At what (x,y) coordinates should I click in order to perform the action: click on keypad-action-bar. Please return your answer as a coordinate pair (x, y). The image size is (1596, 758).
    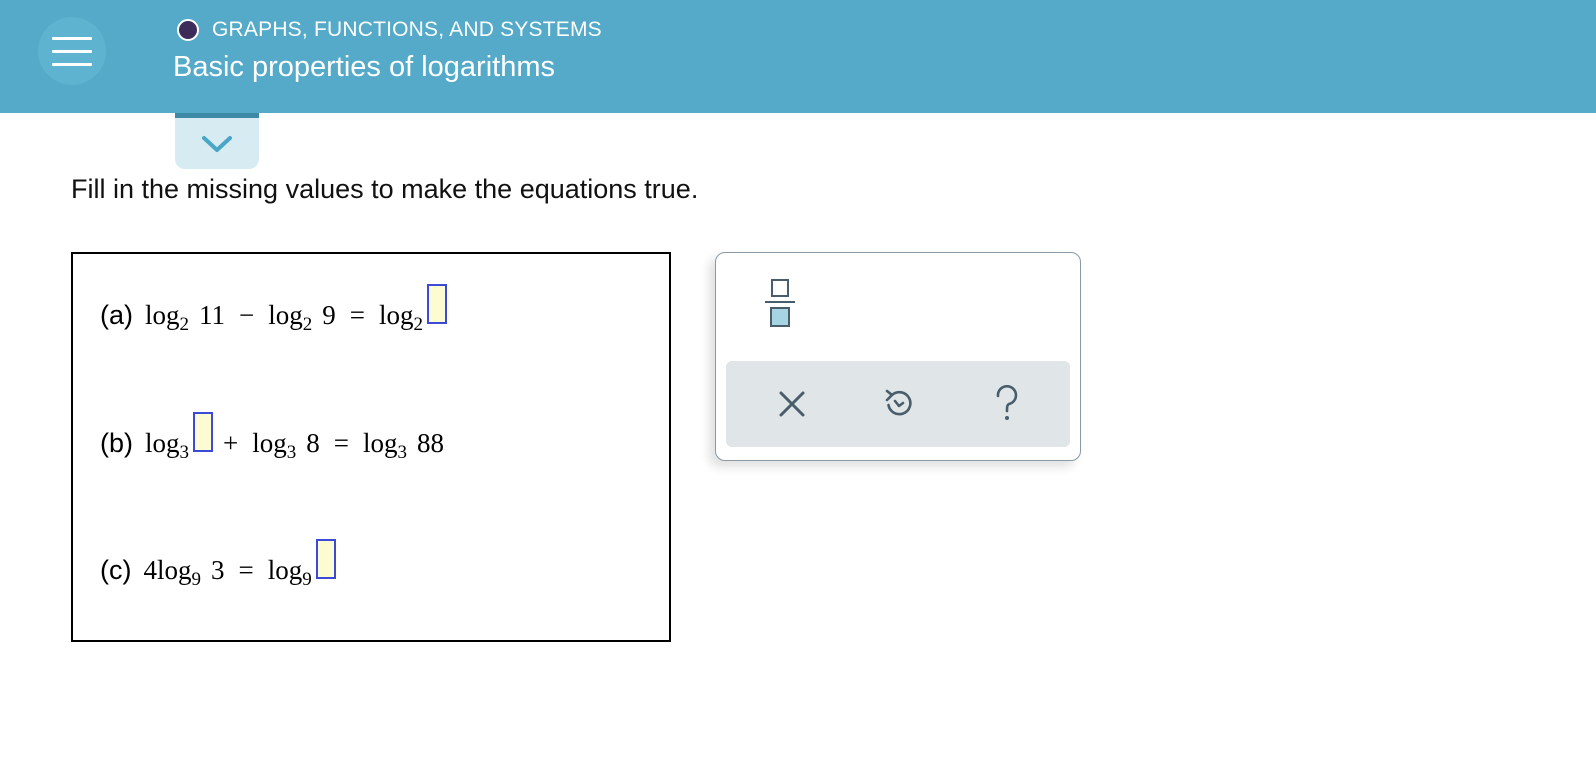
    Looking at the image, I should click on (898, 404).